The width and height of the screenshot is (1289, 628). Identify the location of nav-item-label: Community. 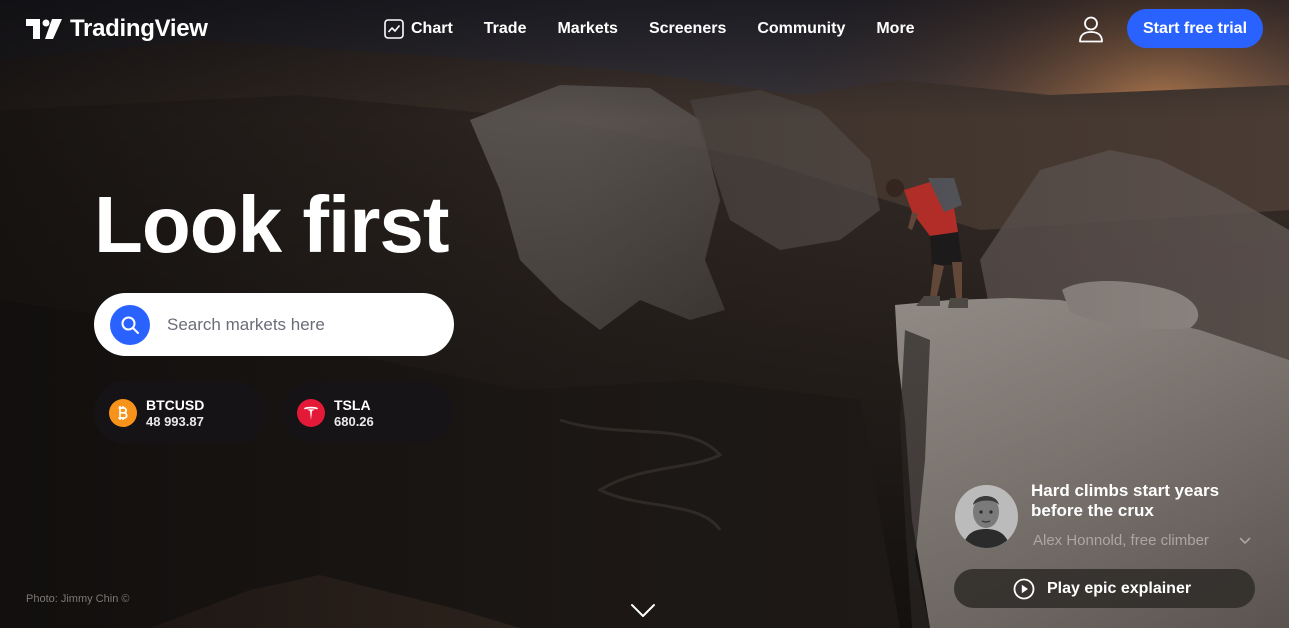
(801, 28).